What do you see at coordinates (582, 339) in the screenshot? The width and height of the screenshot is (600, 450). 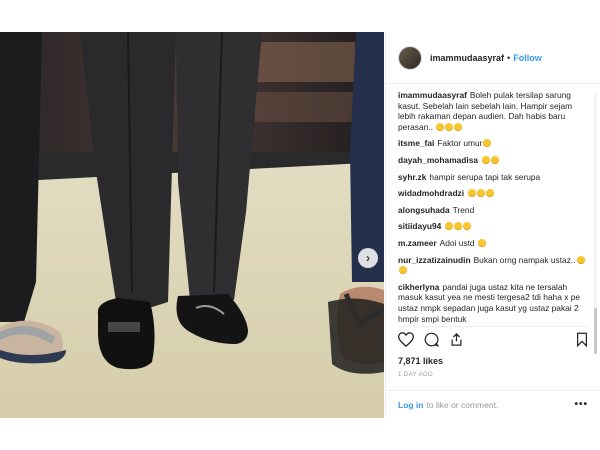 I see `bookmark-icon` at bounding box center [582, 339].